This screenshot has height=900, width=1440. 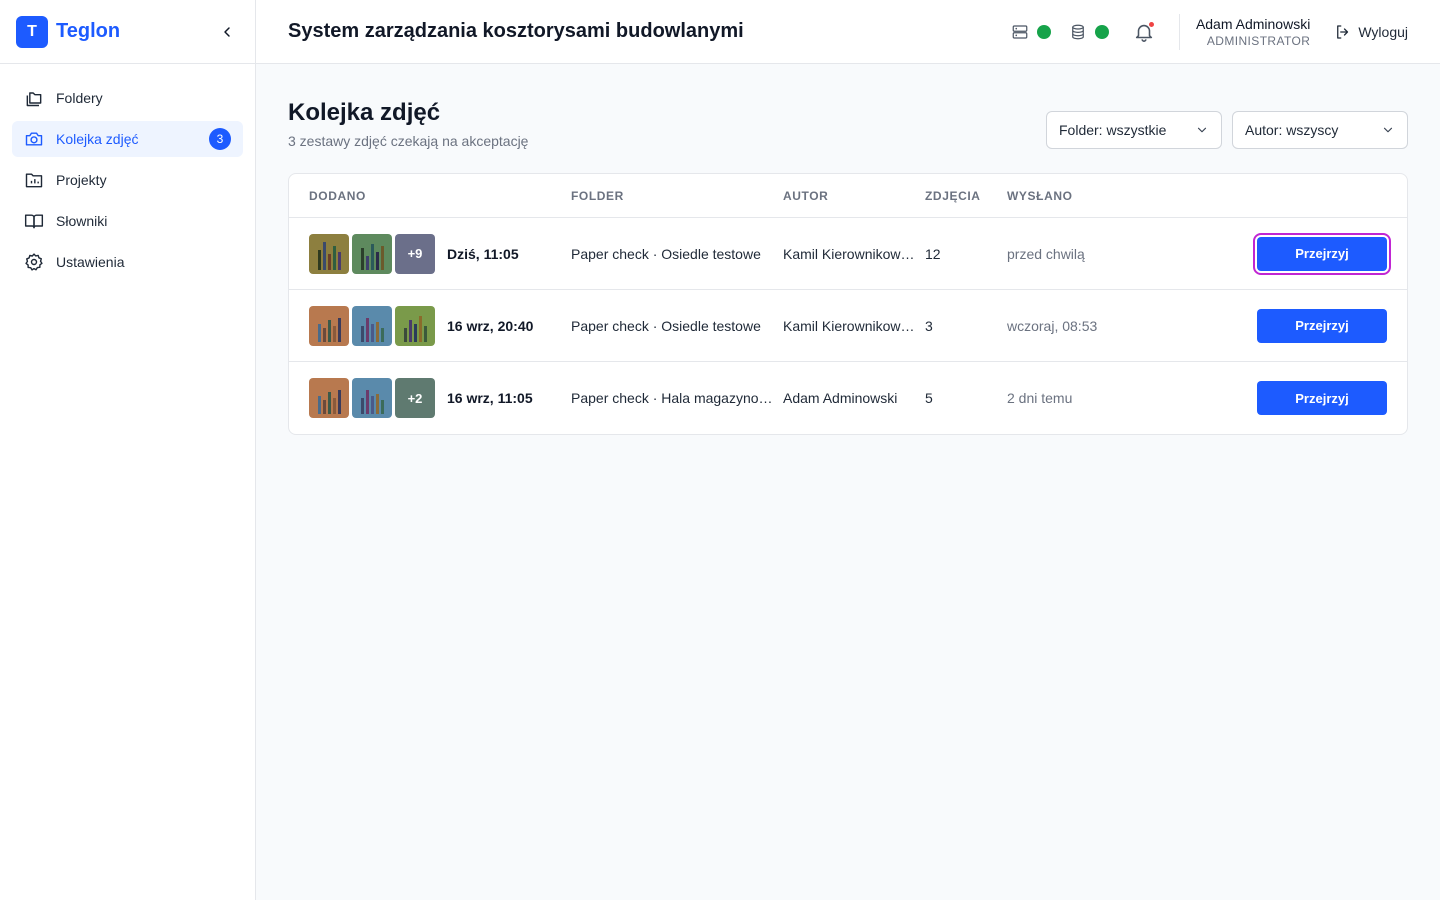 What do you see at coordinates (127, 221) in the screenshot?
I see `sidebar-item-slowniki: Słowniki` at bounding box center [127, 221].